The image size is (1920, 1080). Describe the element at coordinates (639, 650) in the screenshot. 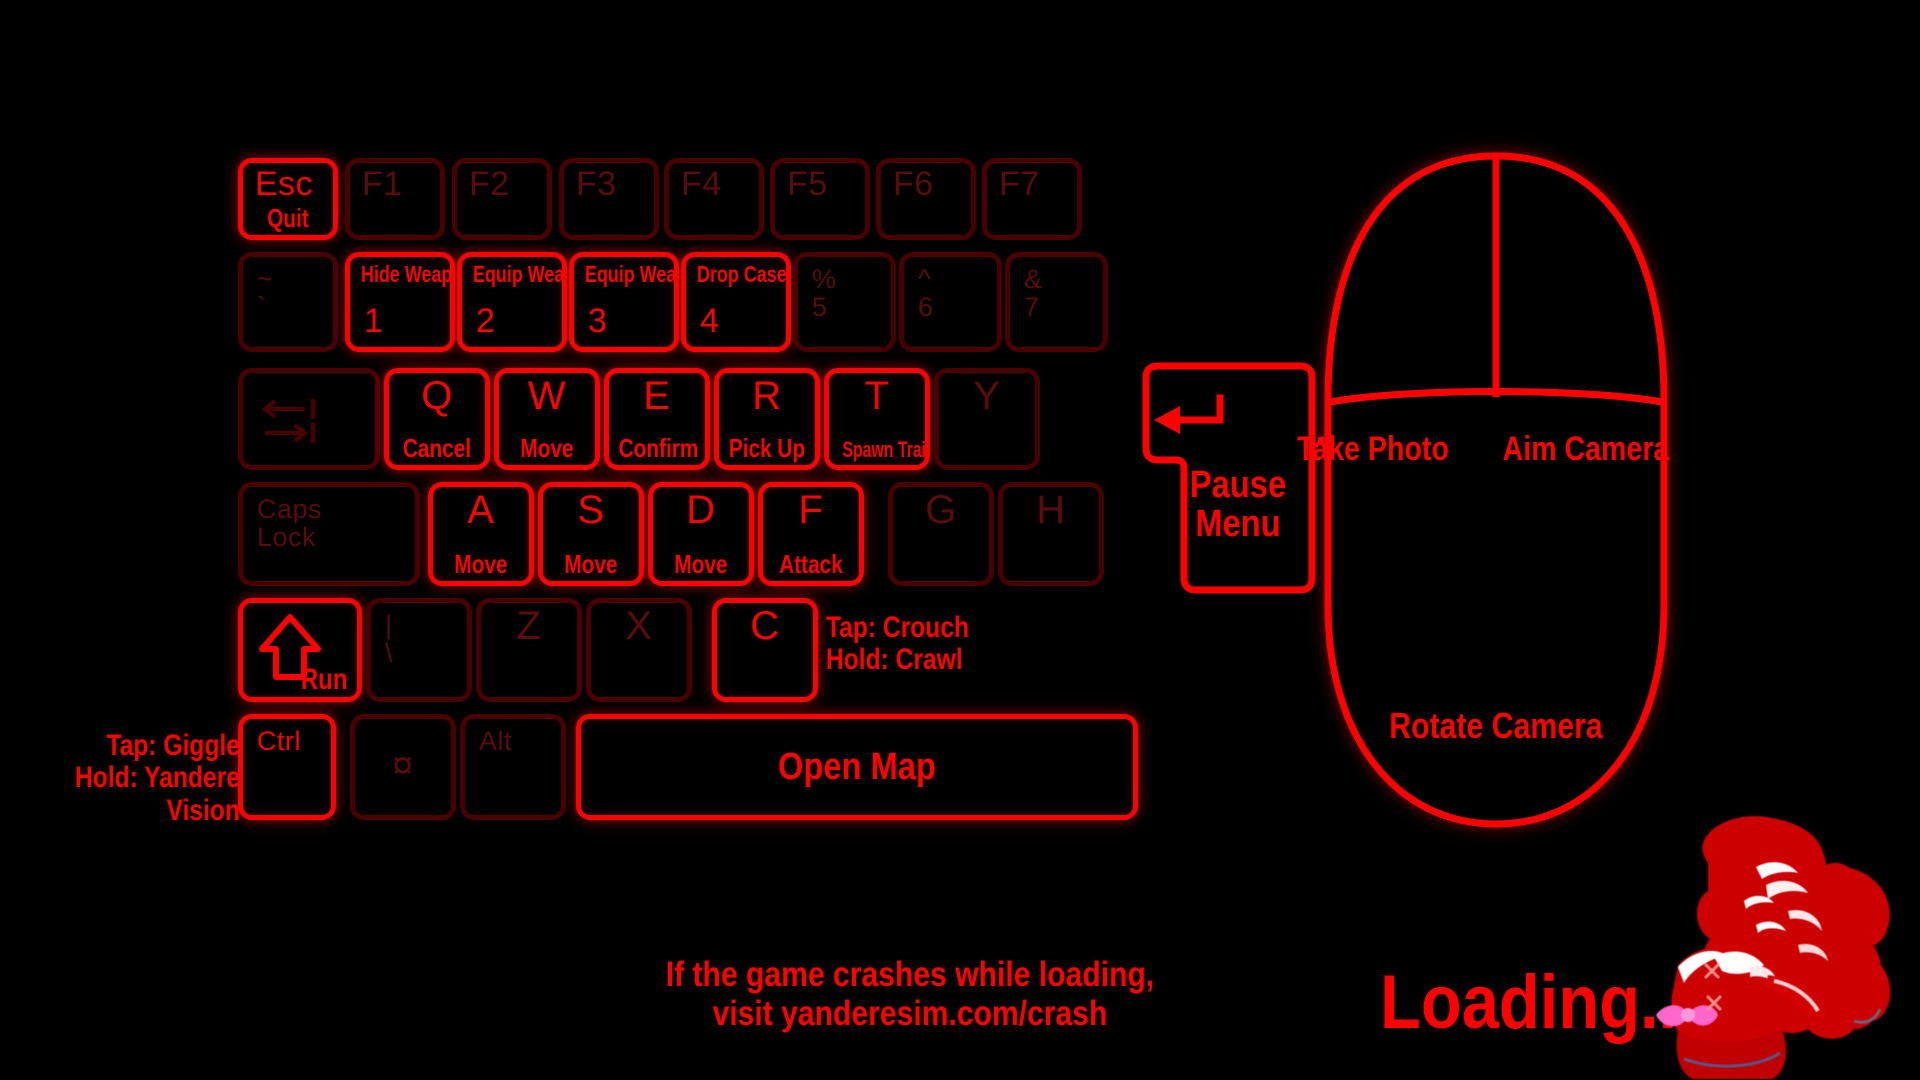

I see `key-x: X` at that location.